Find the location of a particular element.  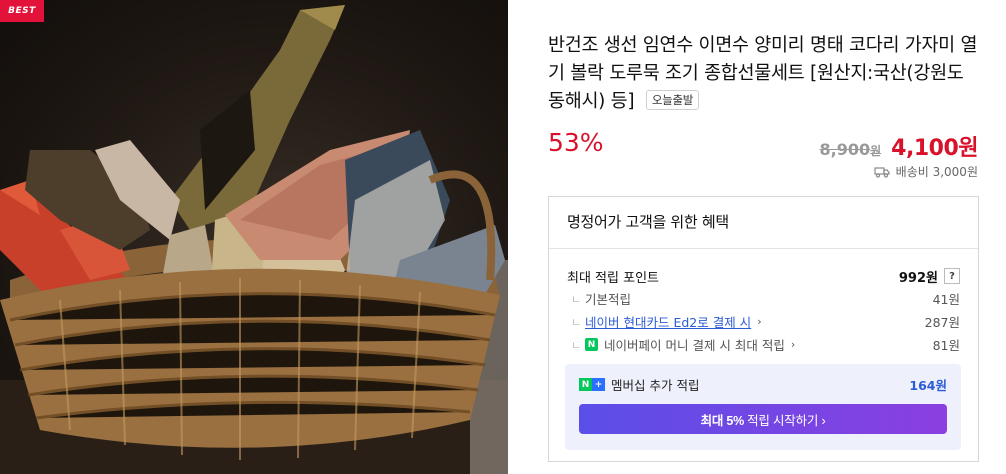

same-day-shipping-tag: 오늘출발 is located at coordinates (672, 100).